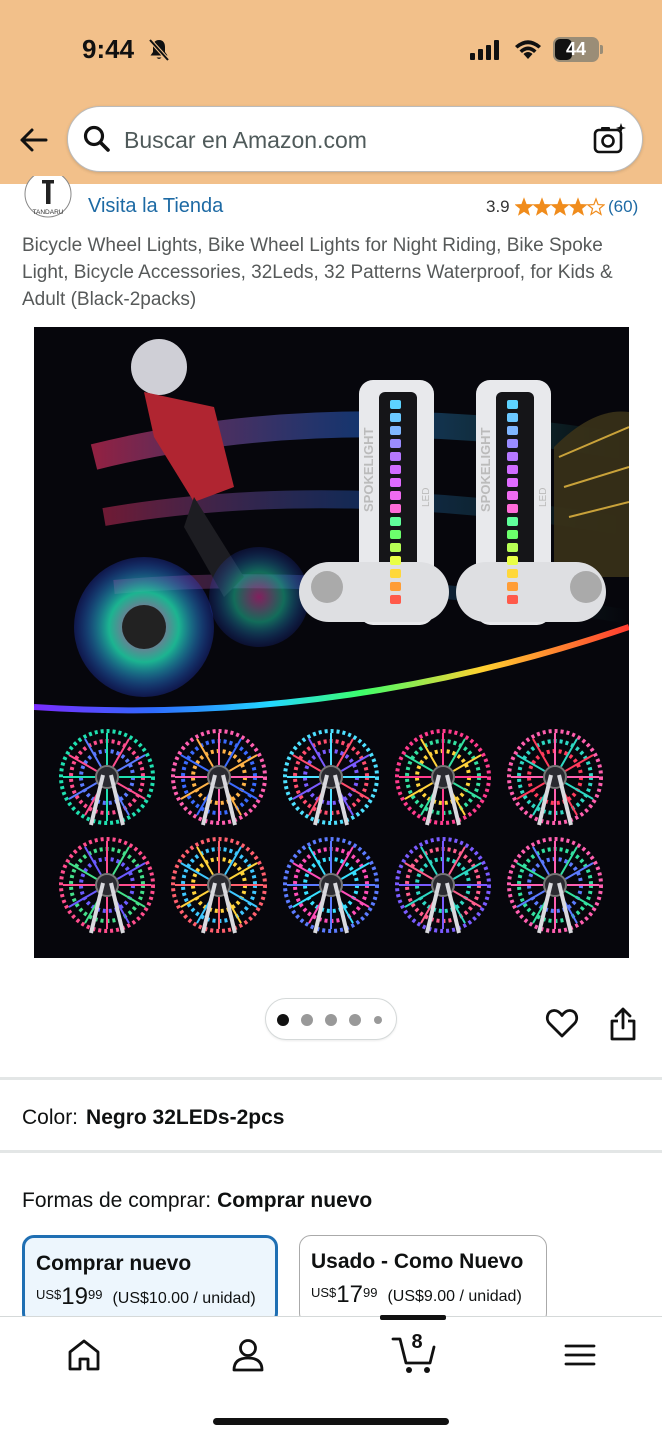 The height and width of the screenshot is (1440, 662). I want to click on option-title: Usado - Como Nuevo, so click(417, 1261).